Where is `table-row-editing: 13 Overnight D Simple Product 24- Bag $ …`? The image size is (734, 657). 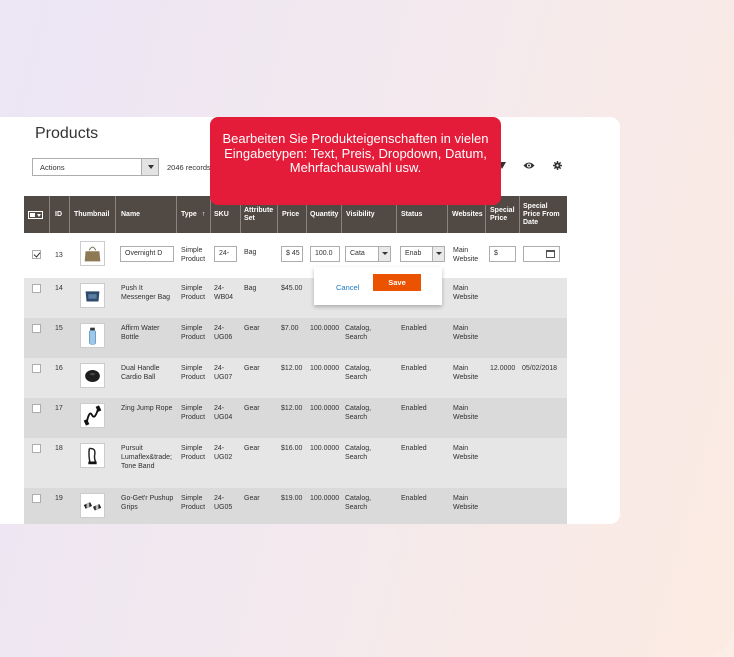
table-row-editing: 13 Overnight D Simple Product 24- Bag $ … is located at coordinates (295, 255).